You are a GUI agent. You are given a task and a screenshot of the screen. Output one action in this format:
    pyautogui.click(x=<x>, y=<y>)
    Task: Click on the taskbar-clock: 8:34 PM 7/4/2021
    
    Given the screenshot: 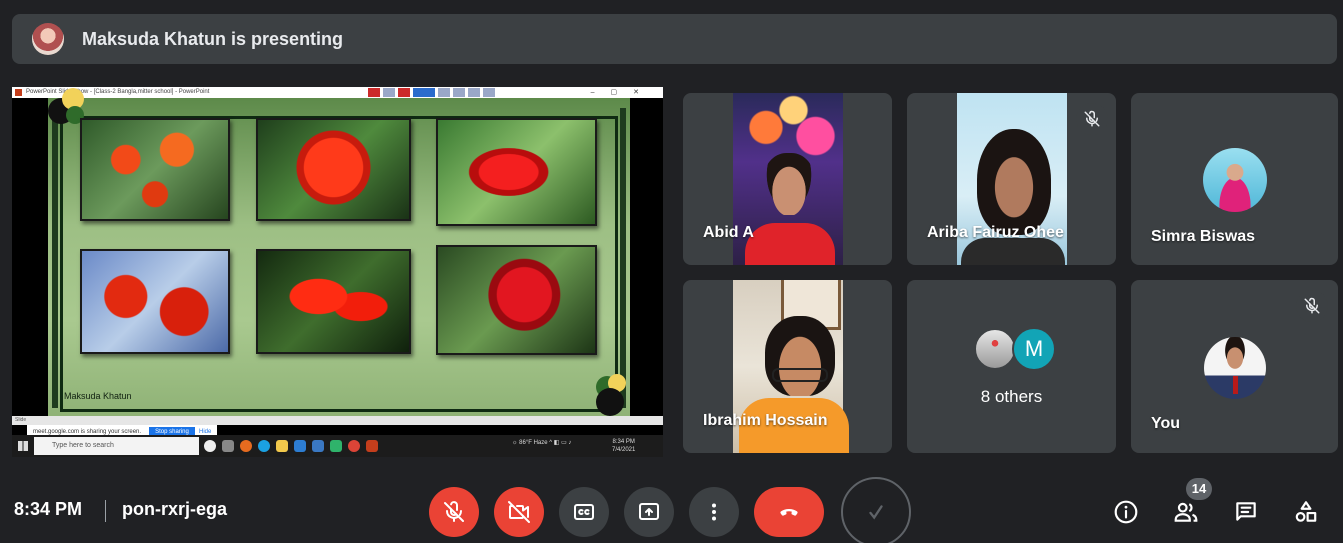 What is the action you would take?
    pyautogui.click(x=623, y=446)
    